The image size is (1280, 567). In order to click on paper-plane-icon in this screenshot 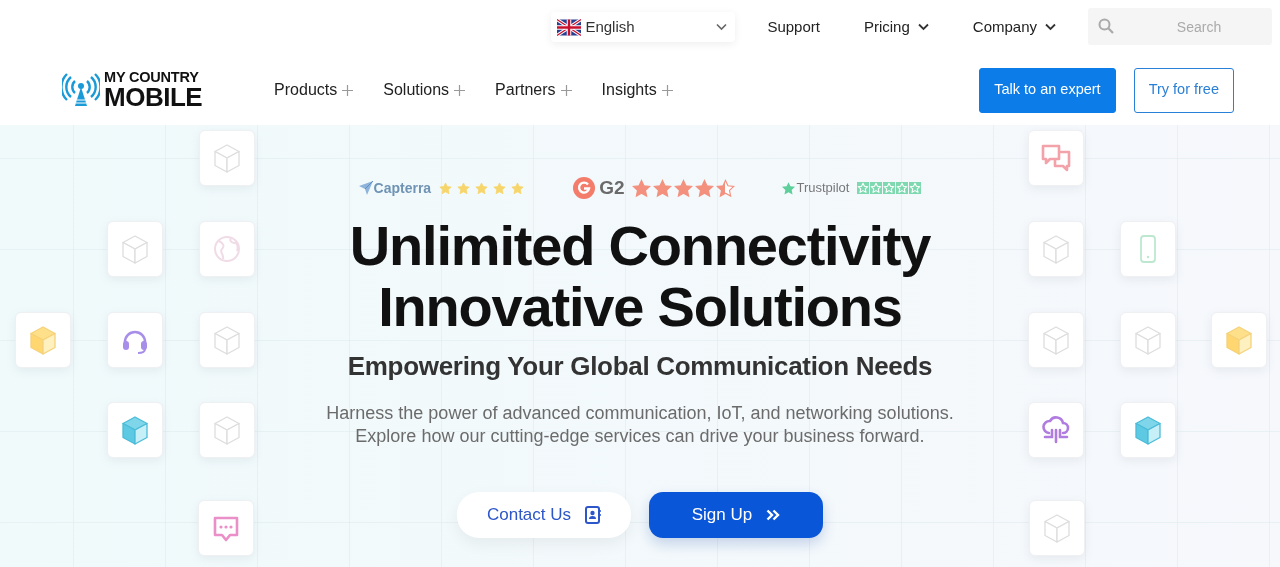, I will do `click(365, 188)`.